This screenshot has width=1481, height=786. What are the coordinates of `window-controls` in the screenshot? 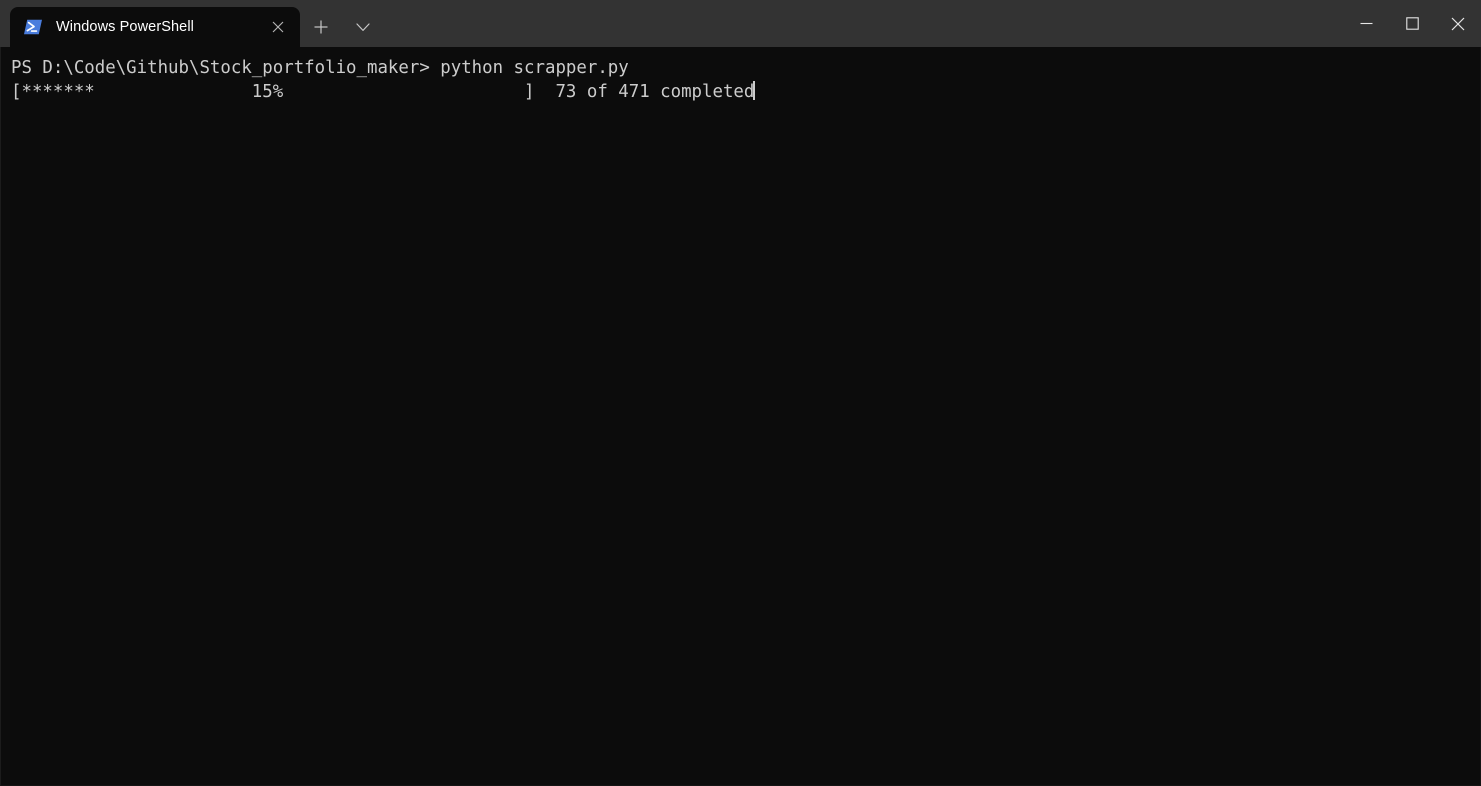 It's located at (1412, 23).